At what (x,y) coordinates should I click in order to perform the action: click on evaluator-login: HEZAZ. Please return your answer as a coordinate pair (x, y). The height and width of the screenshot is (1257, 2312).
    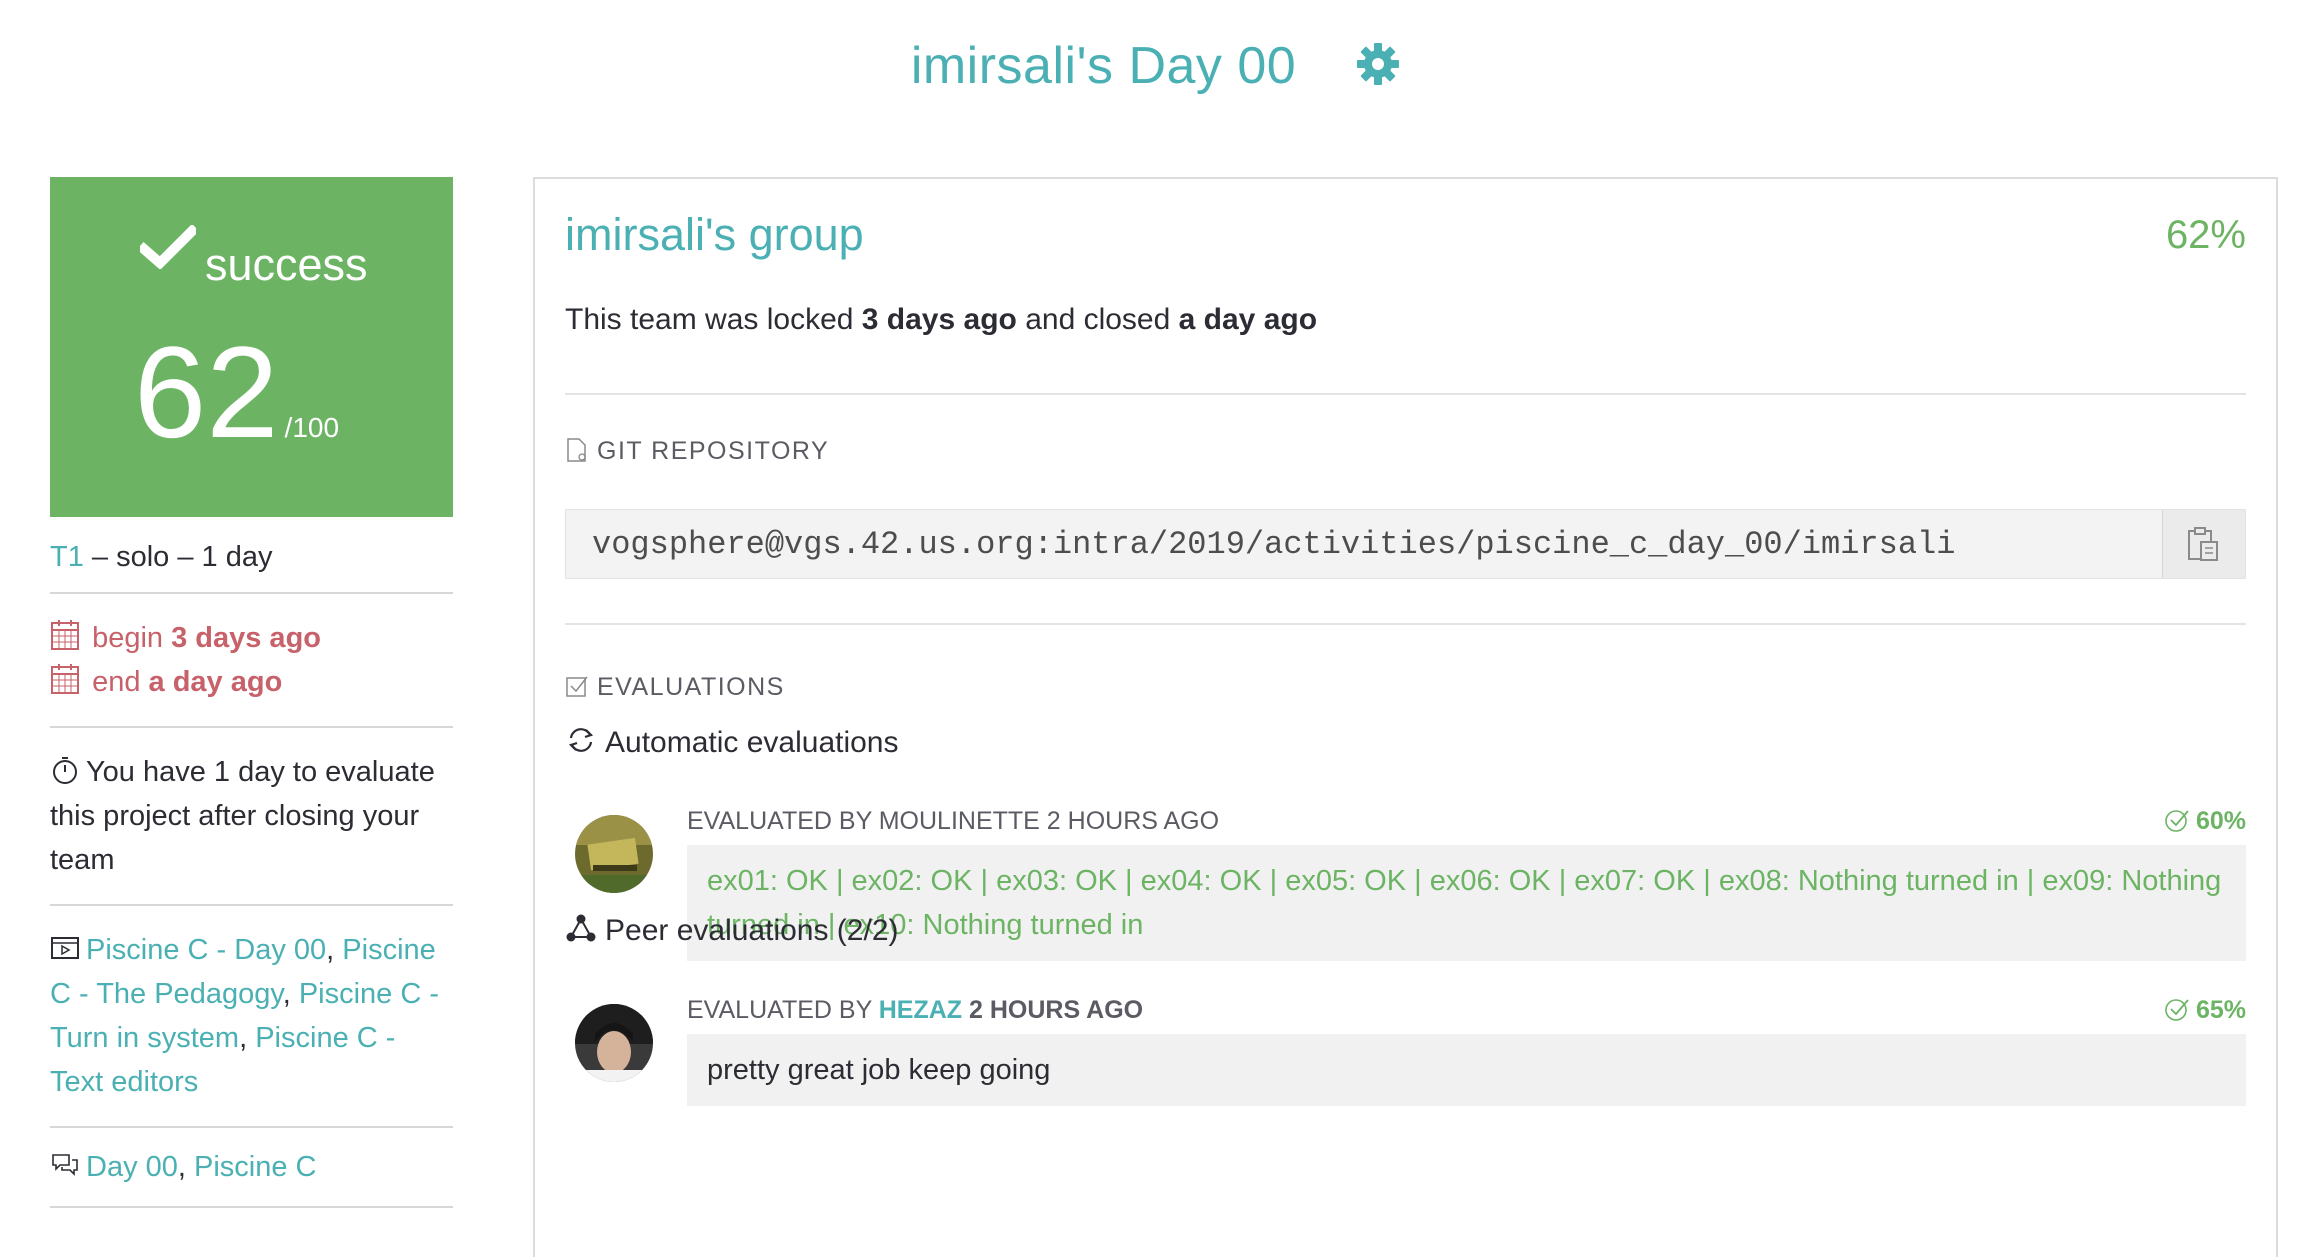
    Looking at the image, I should click on (920, 1010).